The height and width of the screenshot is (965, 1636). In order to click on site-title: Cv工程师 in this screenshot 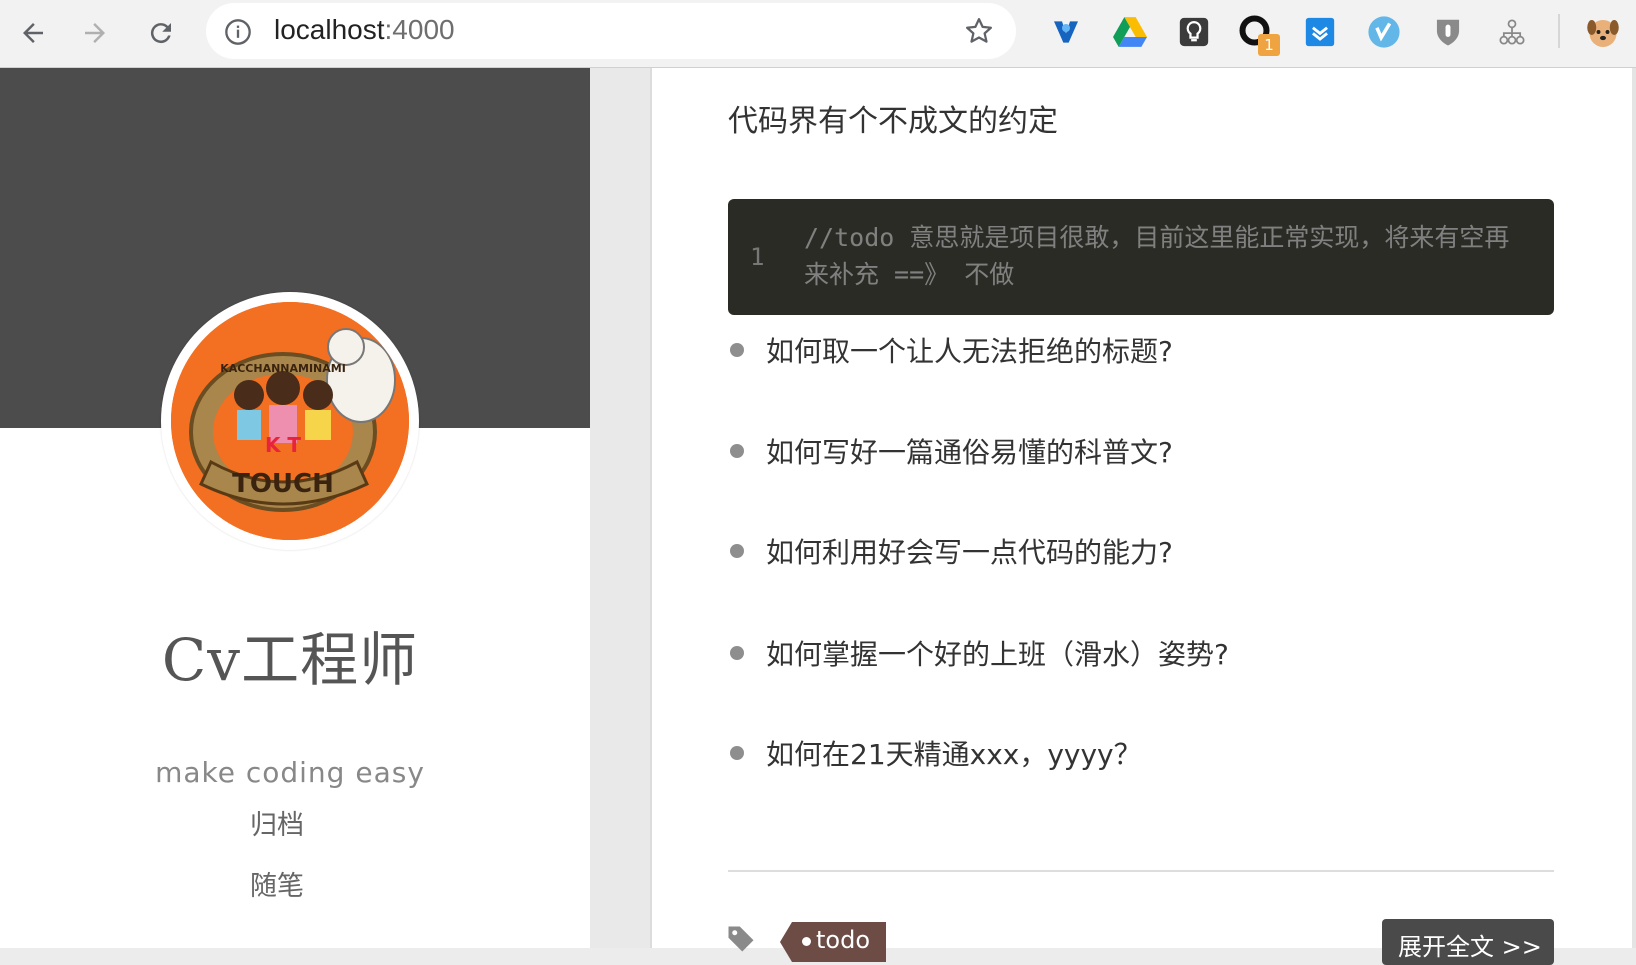, I will do `click(290, 655)`.